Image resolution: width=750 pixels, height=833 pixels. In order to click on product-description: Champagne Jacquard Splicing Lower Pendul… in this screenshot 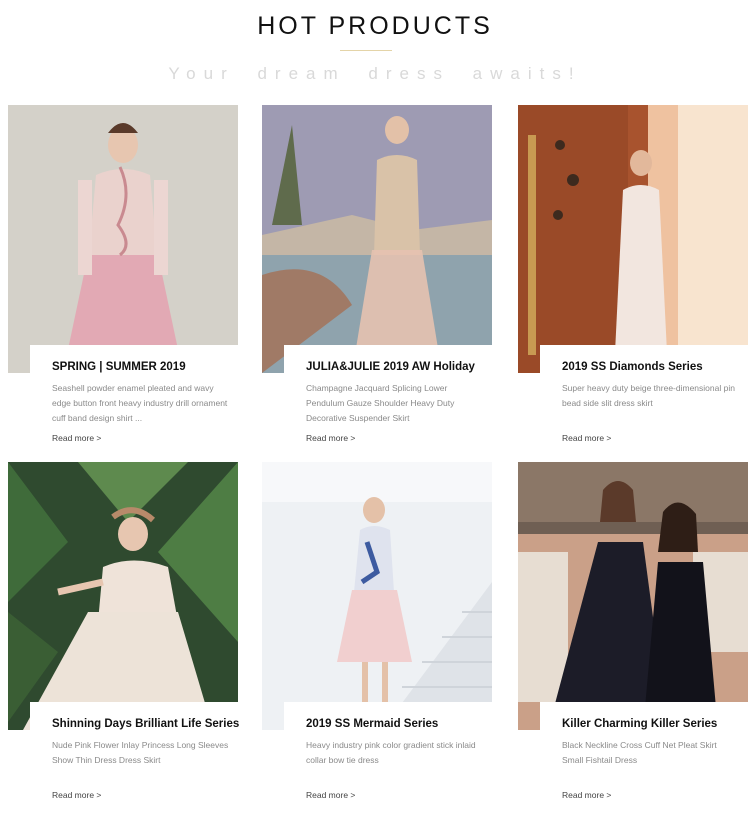, I will do `click(380, 403)`.